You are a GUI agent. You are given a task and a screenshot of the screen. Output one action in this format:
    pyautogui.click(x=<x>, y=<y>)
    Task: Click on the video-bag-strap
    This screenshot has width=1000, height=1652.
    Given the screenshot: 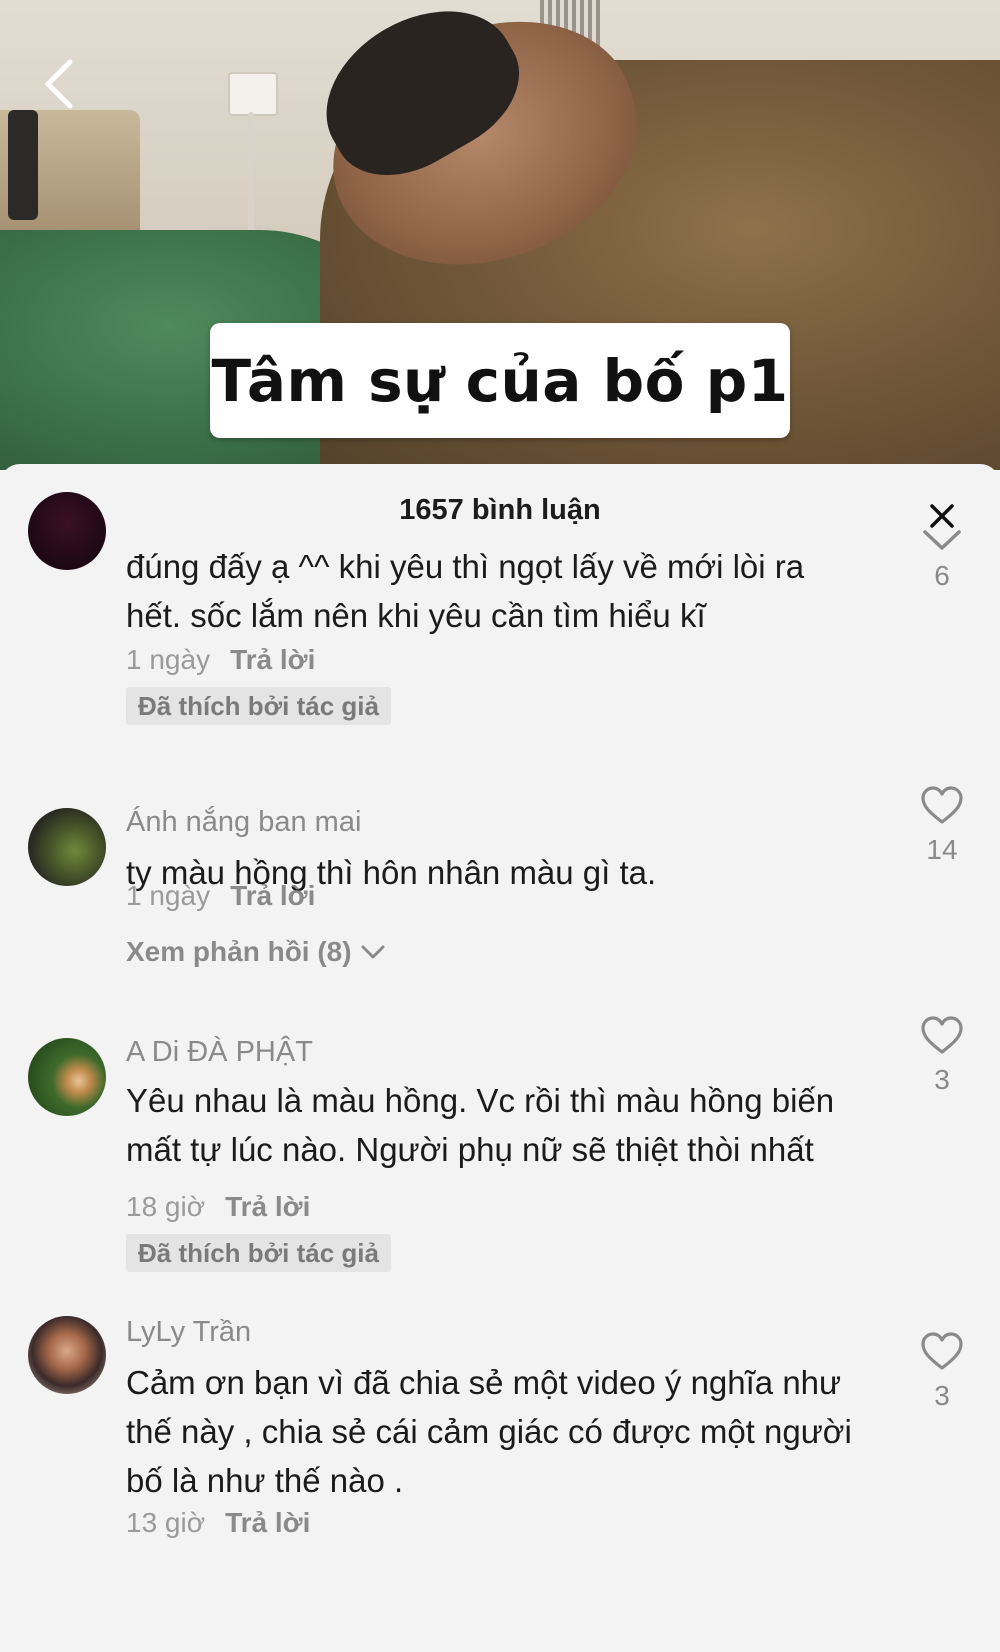 What is the action you would take?
    pyautogui.click(x=23, y=165)
    